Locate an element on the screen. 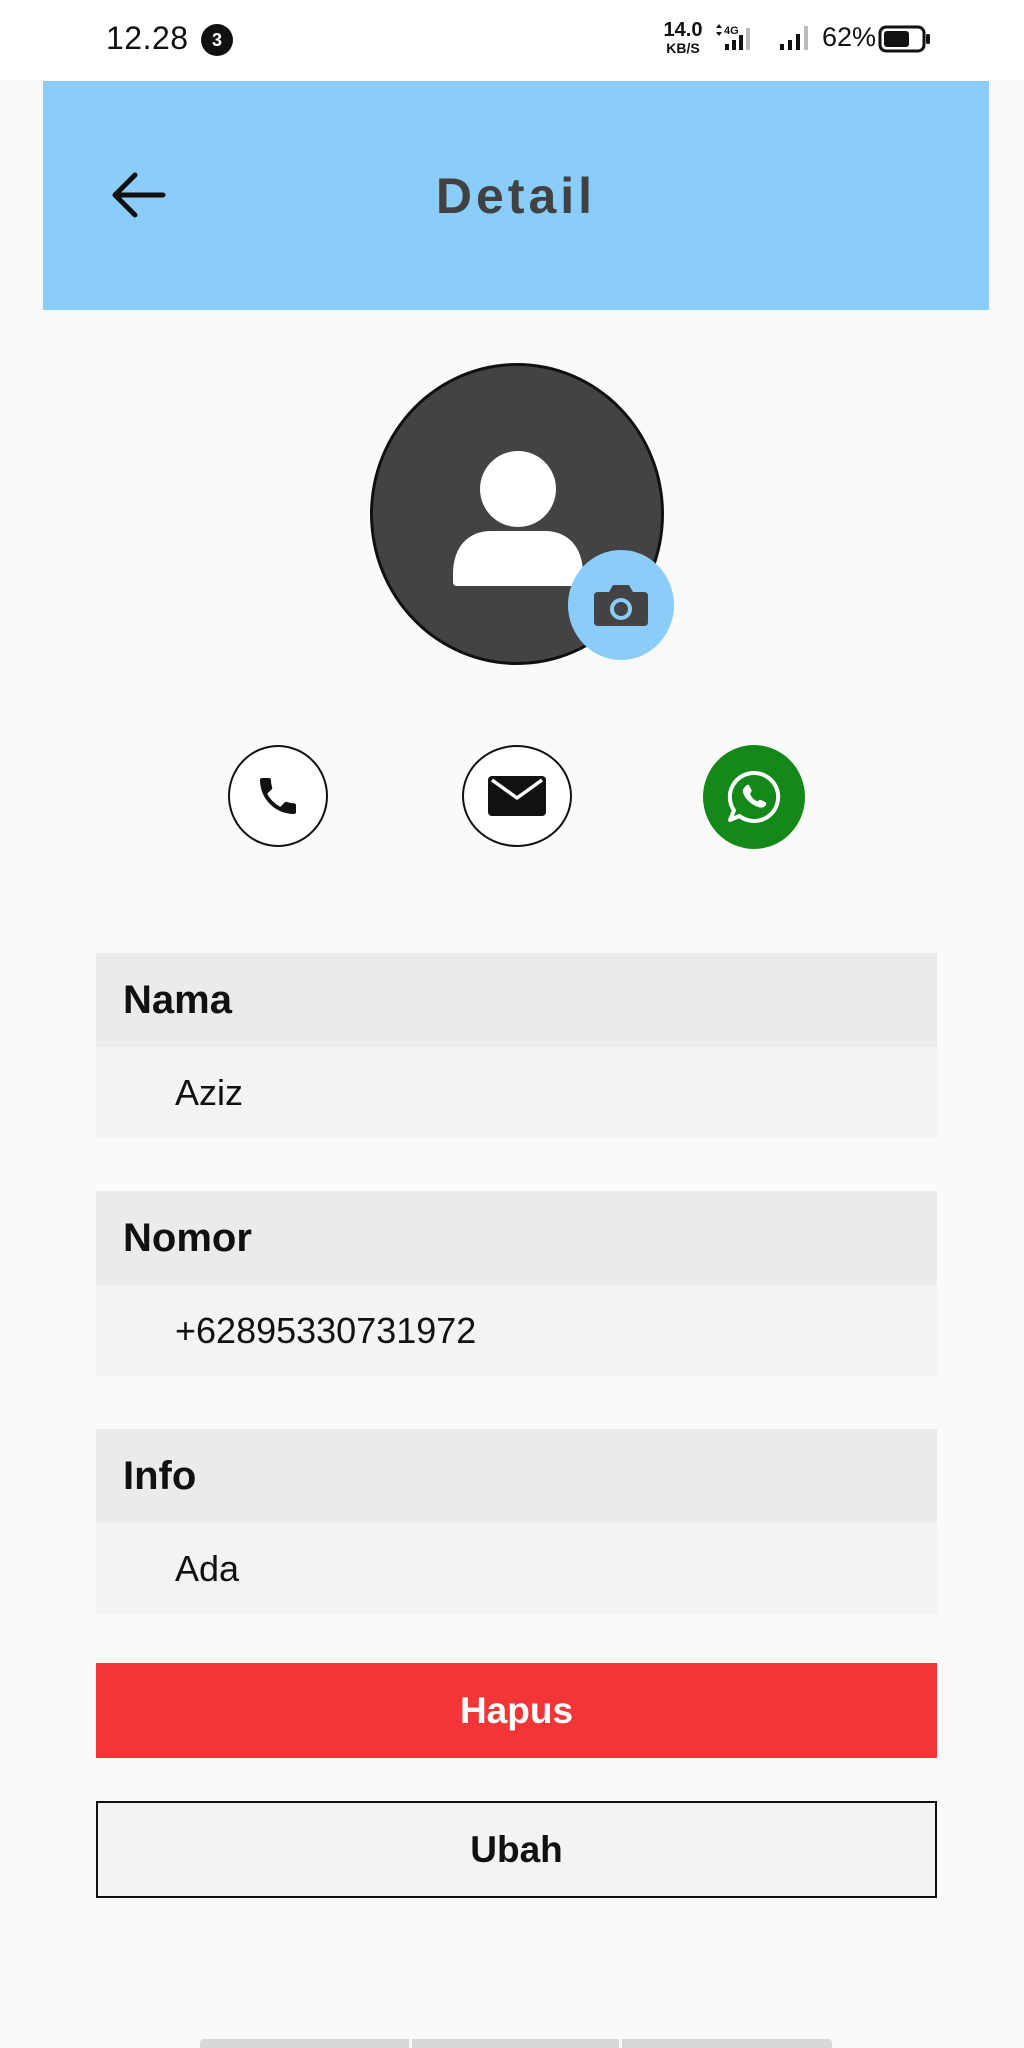 The image size is (1024, 2048). notification-count-badge: 3 is located at coordinates (217, 40).